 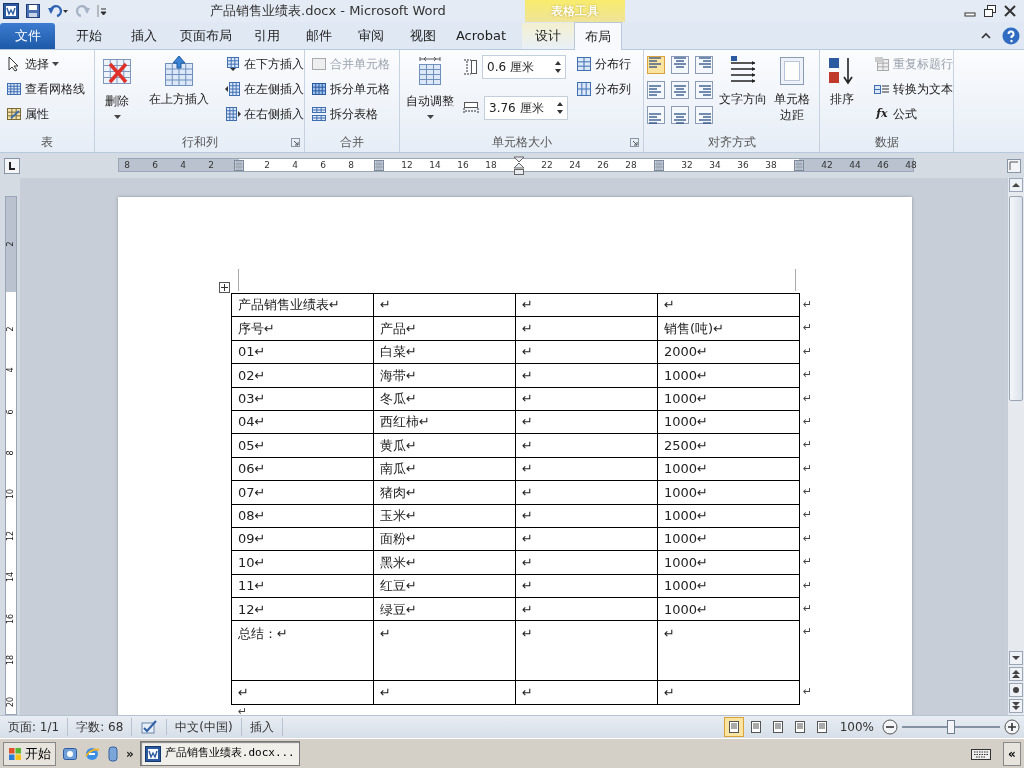 What do you see at coordinates (11, 370) in the screenshot?
I see `ruler-number: 4` at bounding box center [11, 370].